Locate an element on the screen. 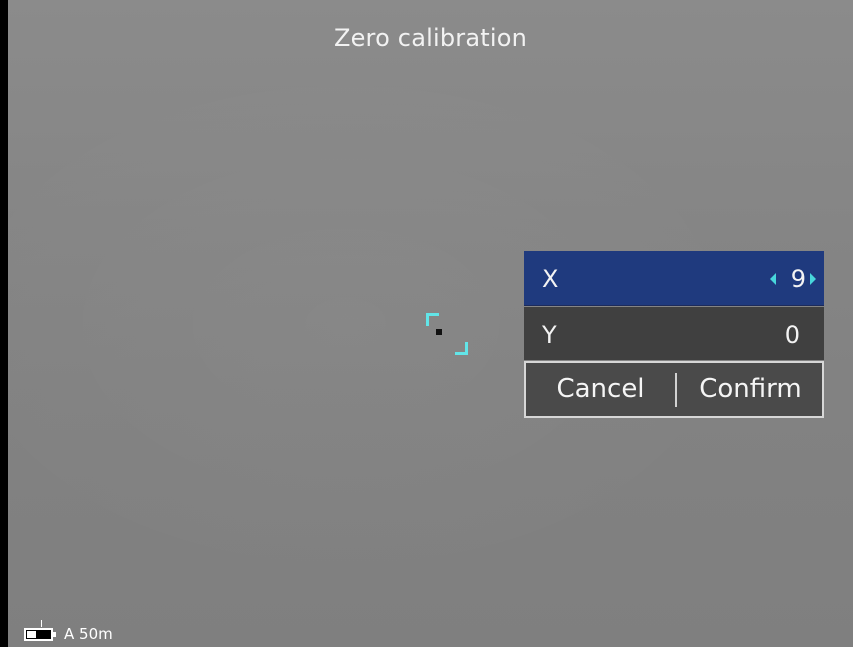 Image resolution: width=853 pixels, height=647 pixels. x-label: X is located at coordinates (550, 279).